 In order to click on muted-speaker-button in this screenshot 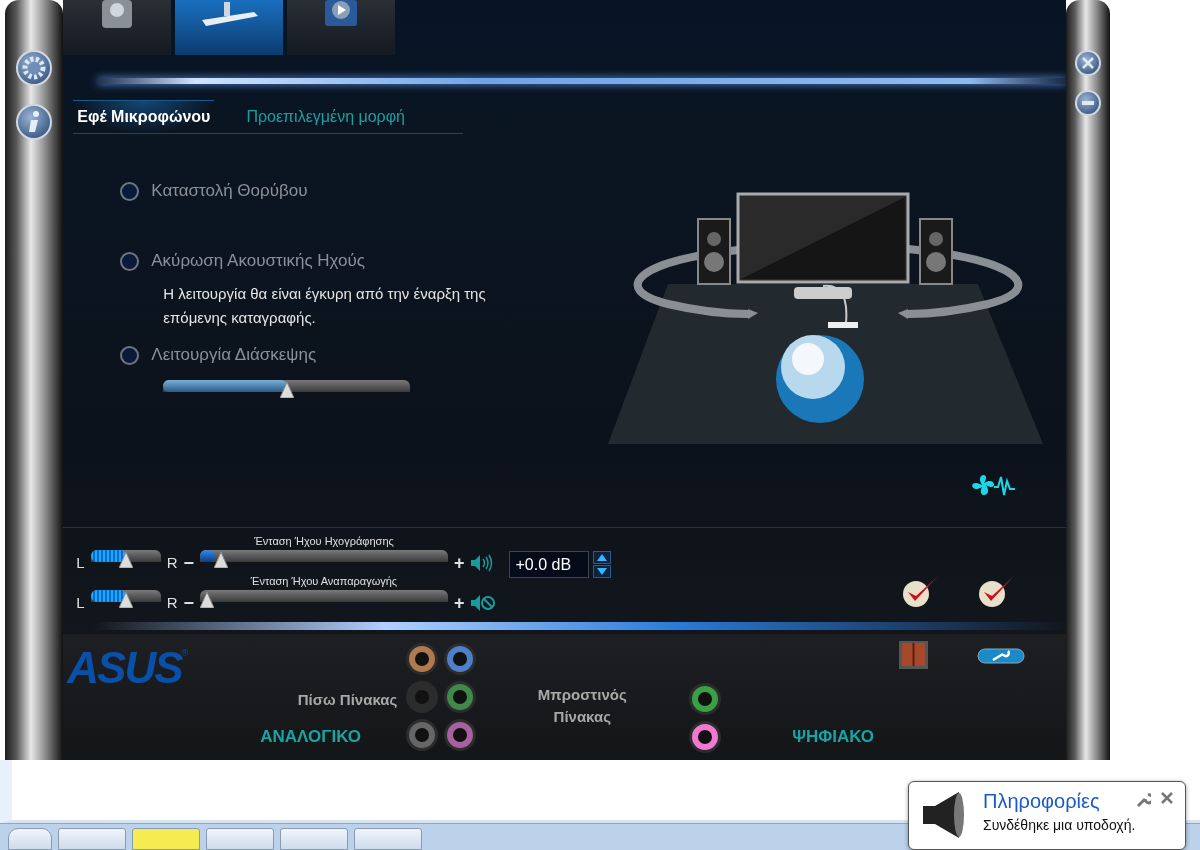, I will do `click(482, 603)`.